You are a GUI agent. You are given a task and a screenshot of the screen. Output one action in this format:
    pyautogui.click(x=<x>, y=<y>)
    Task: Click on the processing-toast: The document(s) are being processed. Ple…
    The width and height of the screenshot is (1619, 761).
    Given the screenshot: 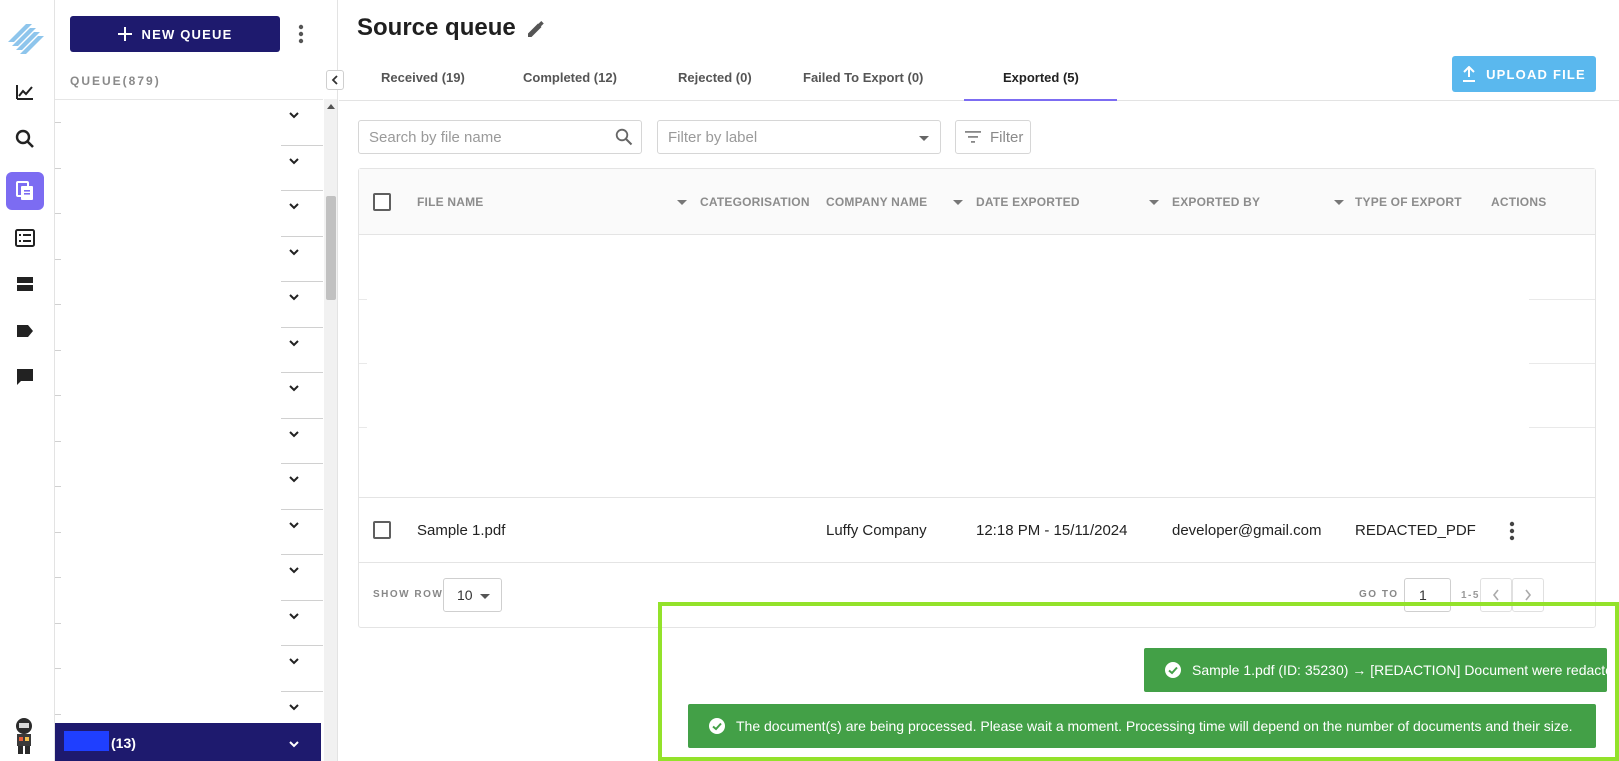 What is the action you would take?
    pyautogui.click(x=1142, y=726)
    